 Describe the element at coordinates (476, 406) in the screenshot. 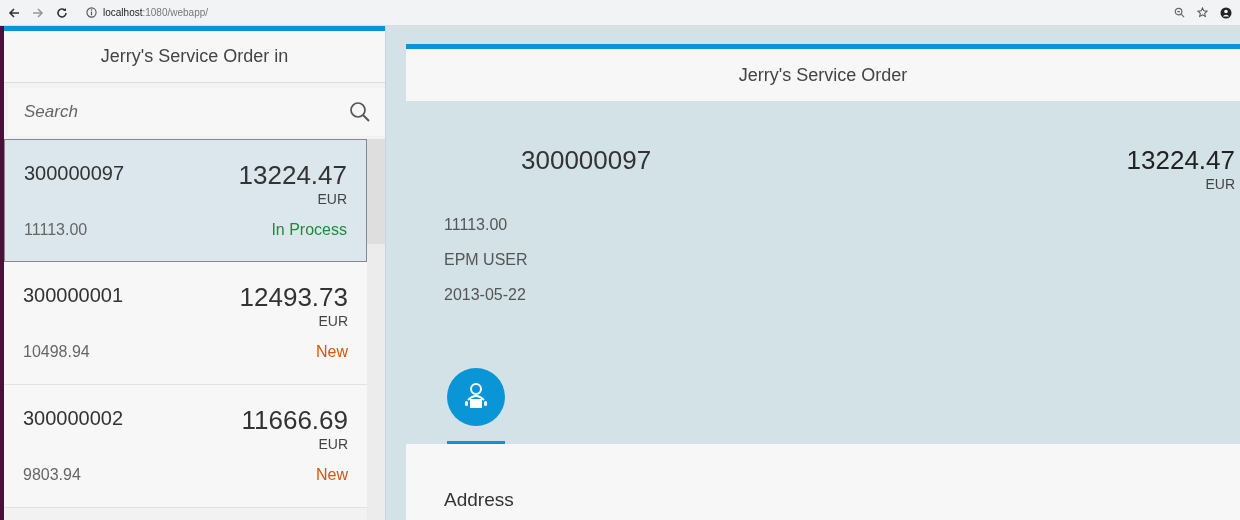

I see `icon-tab` at that location.